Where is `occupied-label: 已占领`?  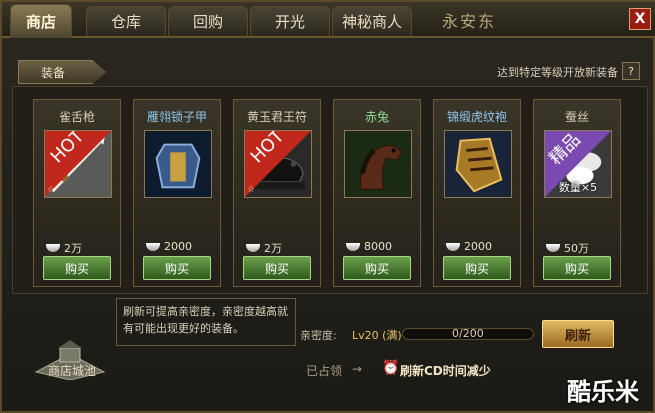 occupied-label: 已占领 is located at coordinates (324, 371).